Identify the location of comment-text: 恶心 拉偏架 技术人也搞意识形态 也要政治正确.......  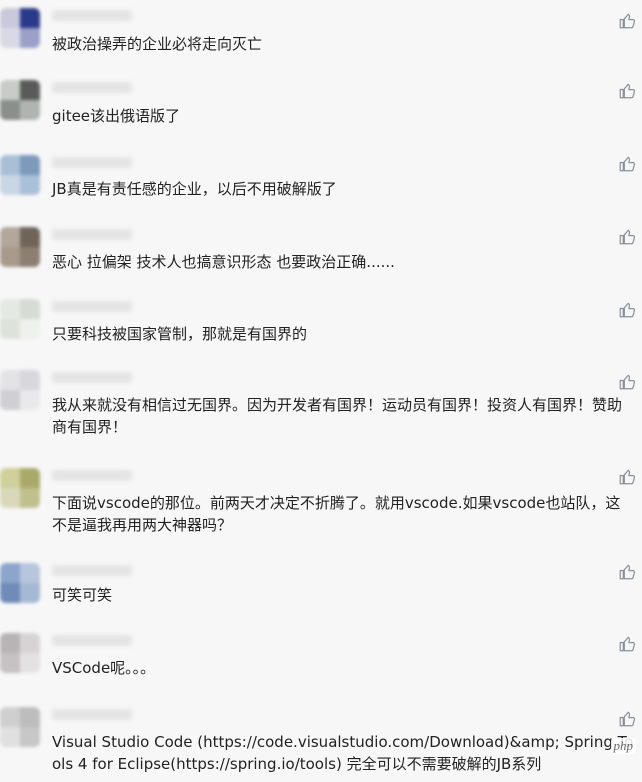
(223, 262).